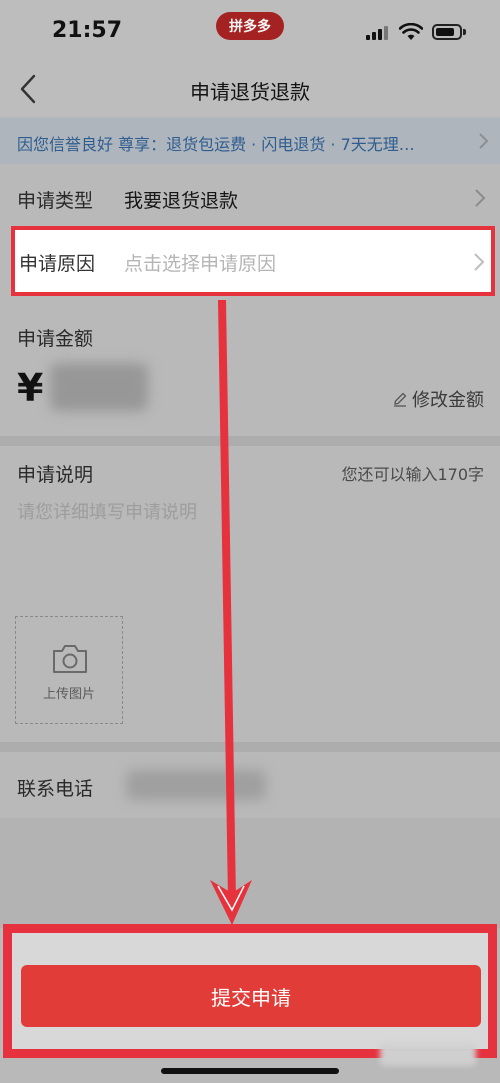 The height and width of the screenshot is (1083, 500). What do you see at coordinates (250, 92) in the screenshot?
I see `page-title: 申请退货退款` at bounding box center [250, 92].